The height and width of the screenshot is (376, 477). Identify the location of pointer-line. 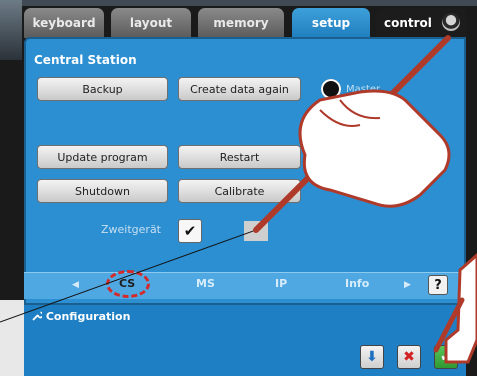
(128, 276).